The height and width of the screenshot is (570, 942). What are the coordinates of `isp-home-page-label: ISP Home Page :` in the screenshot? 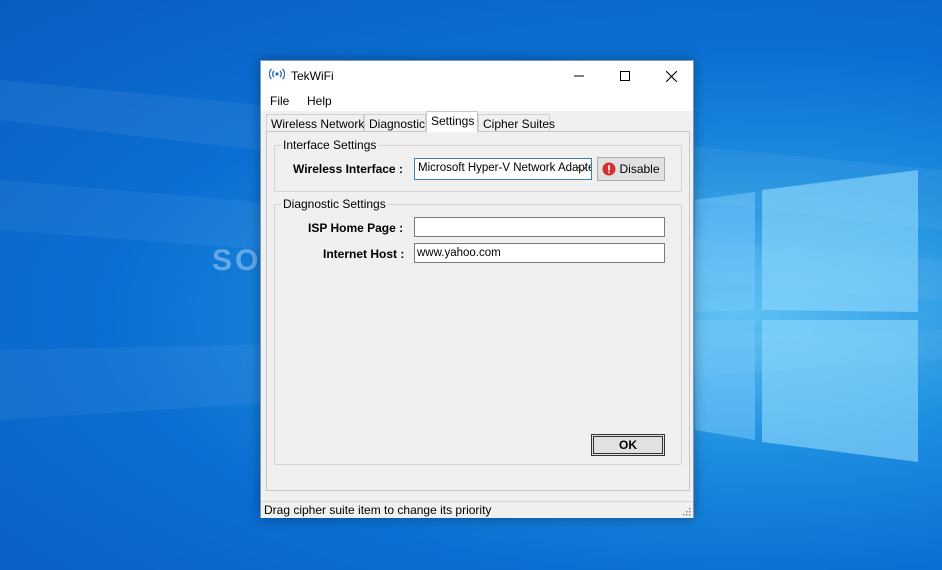 It's located at (356, 228).